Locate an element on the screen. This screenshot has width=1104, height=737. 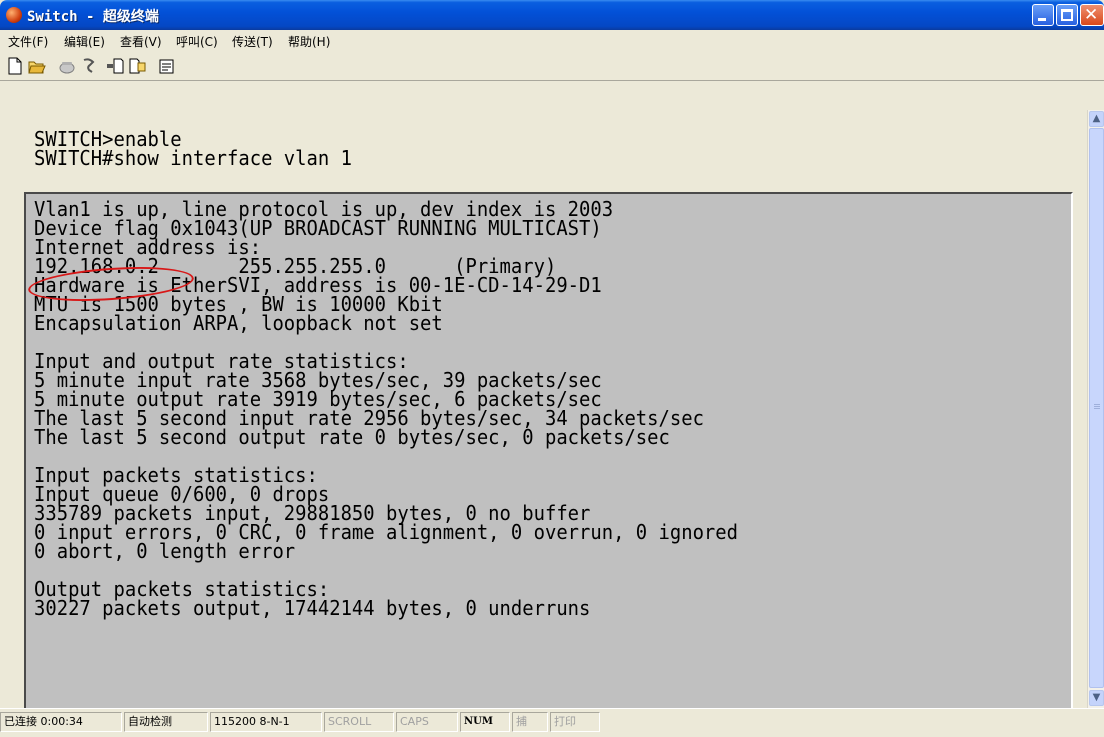
command-line: SWITCH#show interface vlan 1 is located at coordinates (193, 158).